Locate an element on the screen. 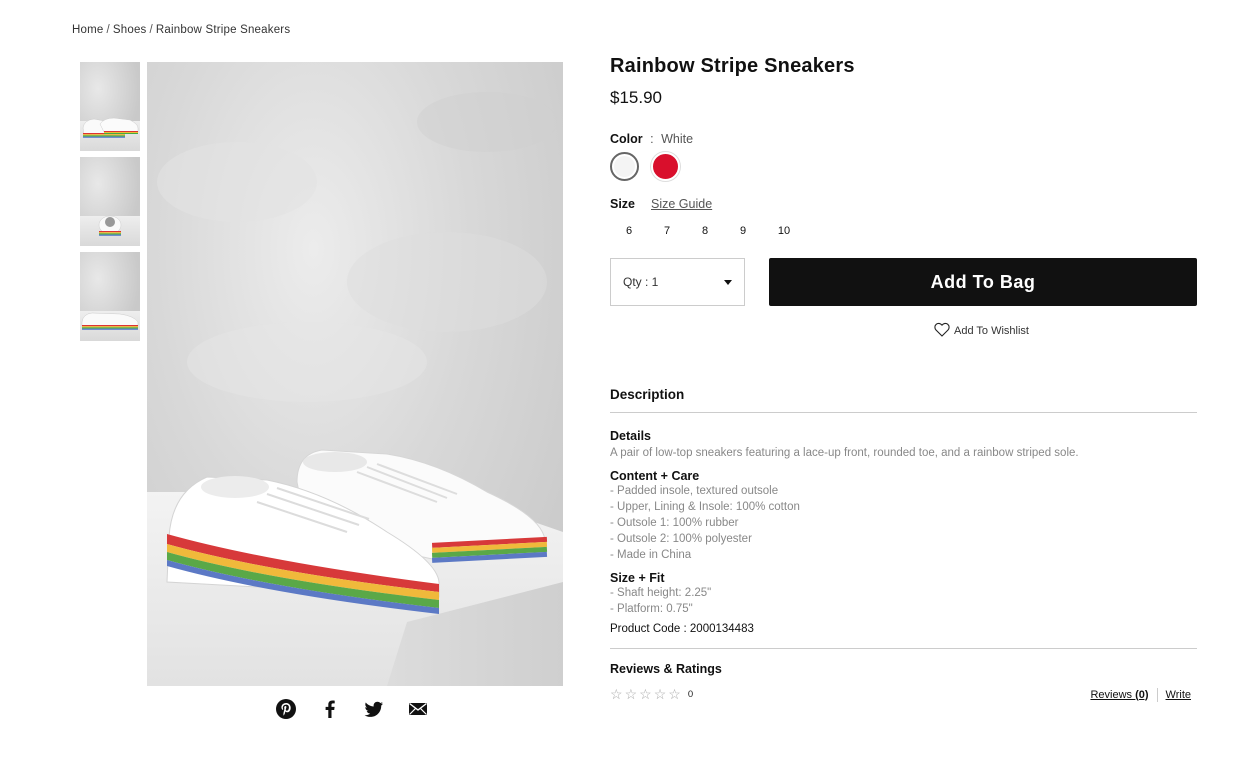 The height and width of the screenshot is (766, 1259). reviews-link: Reviews (0) is located at coordinates (1119, 695).